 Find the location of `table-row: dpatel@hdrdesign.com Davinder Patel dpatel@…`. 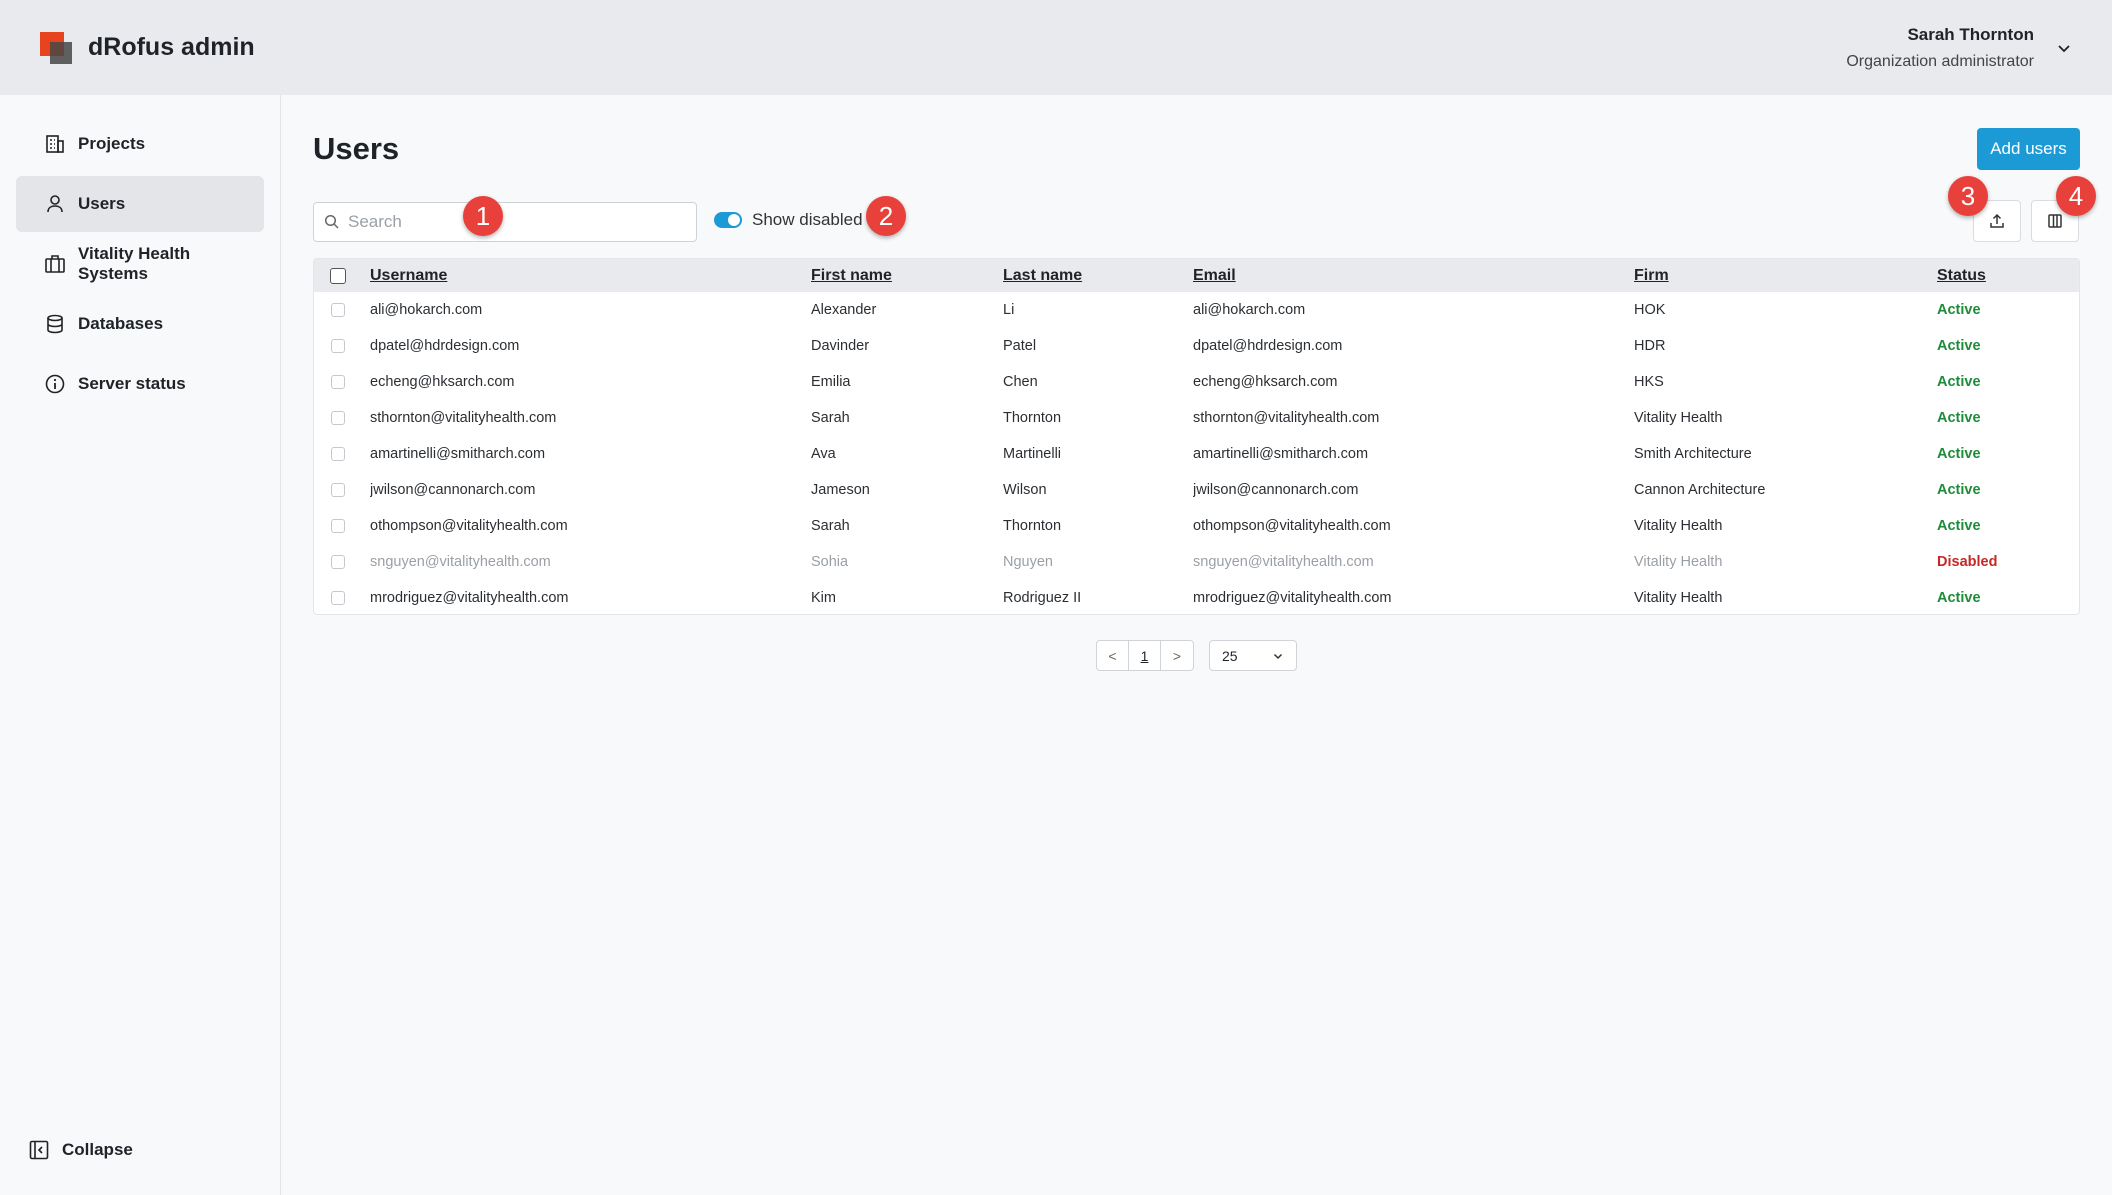

table-row: dpatel@hdrdesign.com Davinder Patel dpatel@… is located at coordinates (1196, 346).